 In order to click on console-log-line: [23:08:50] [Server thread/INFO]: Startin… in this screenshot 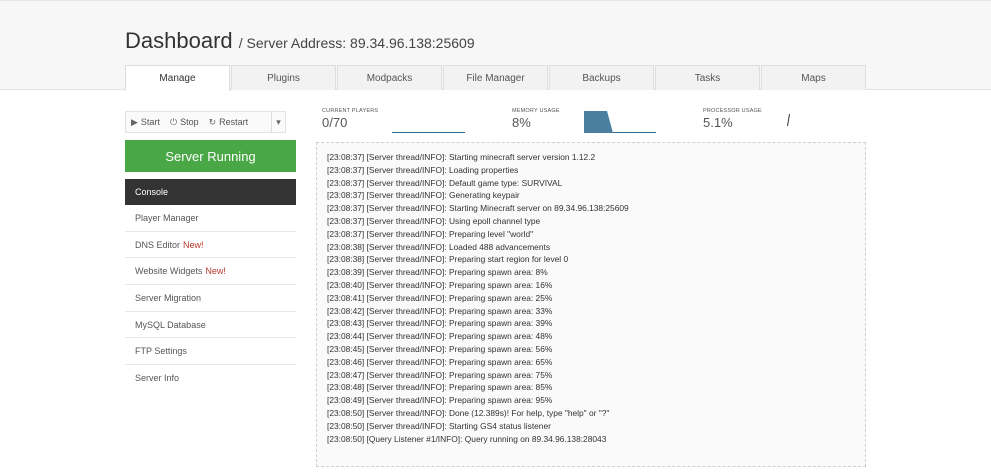, I will do `click(439, 425)`.